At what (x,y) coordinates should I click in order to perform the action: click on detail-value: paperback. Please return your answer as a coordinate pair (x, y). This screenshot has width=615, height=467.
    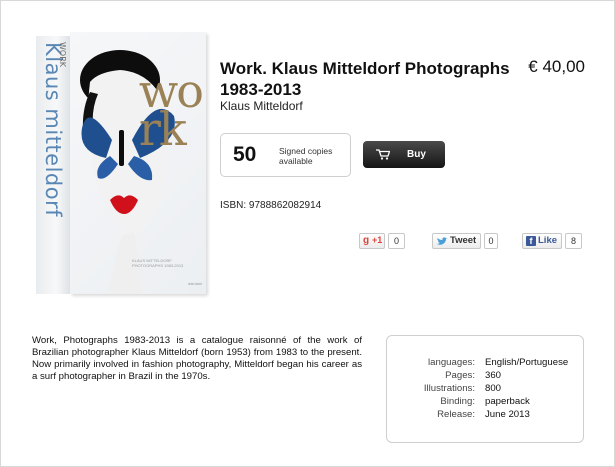
    Looking at the image, I should click on (507, 401).